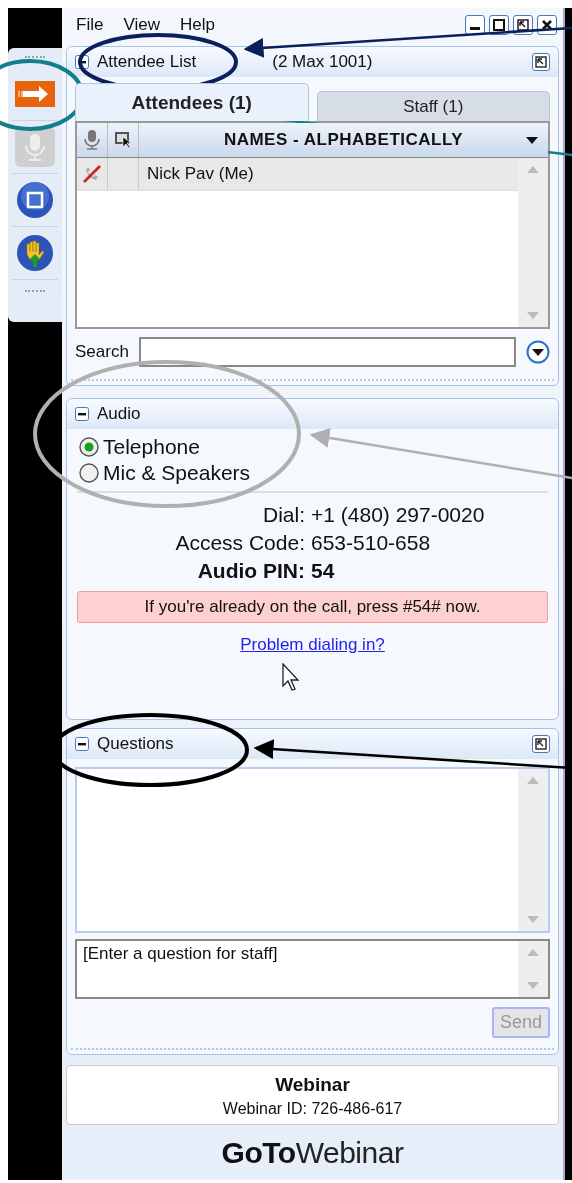 The height and width of the screenshot is (1183, 572). Describe the element at coordinates (102, 352) in the screenshot. I see `search-label: Search` at that location.